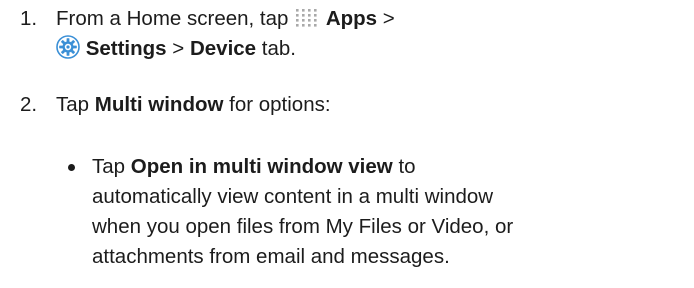 Image resolution: width=694 pixels, height=288 pixels. I want to click on bullet-line-1: Tap Open in multi window view to, so click(302, 167).